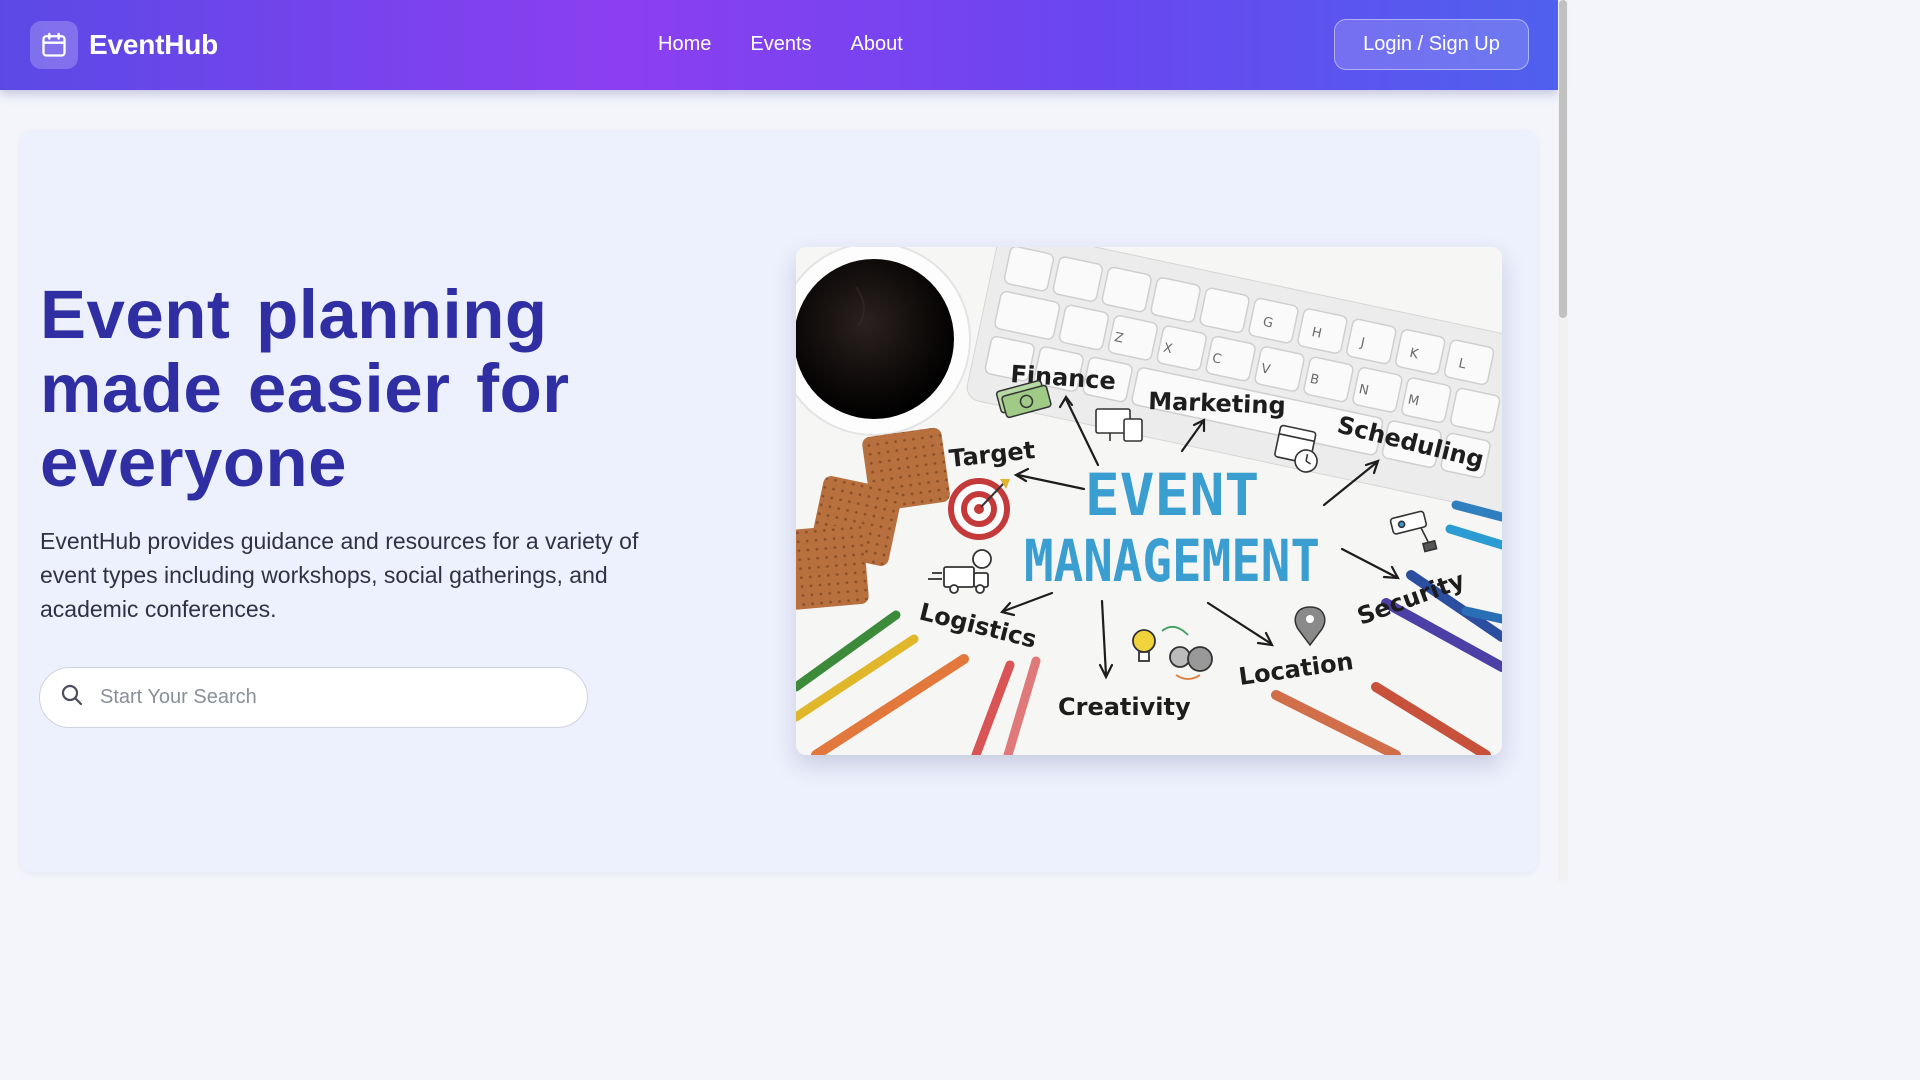 Image resolution: width=1920 pixels, height=1080 pixels. I want to click on main-nav: Home Events About, so click(780, 44).